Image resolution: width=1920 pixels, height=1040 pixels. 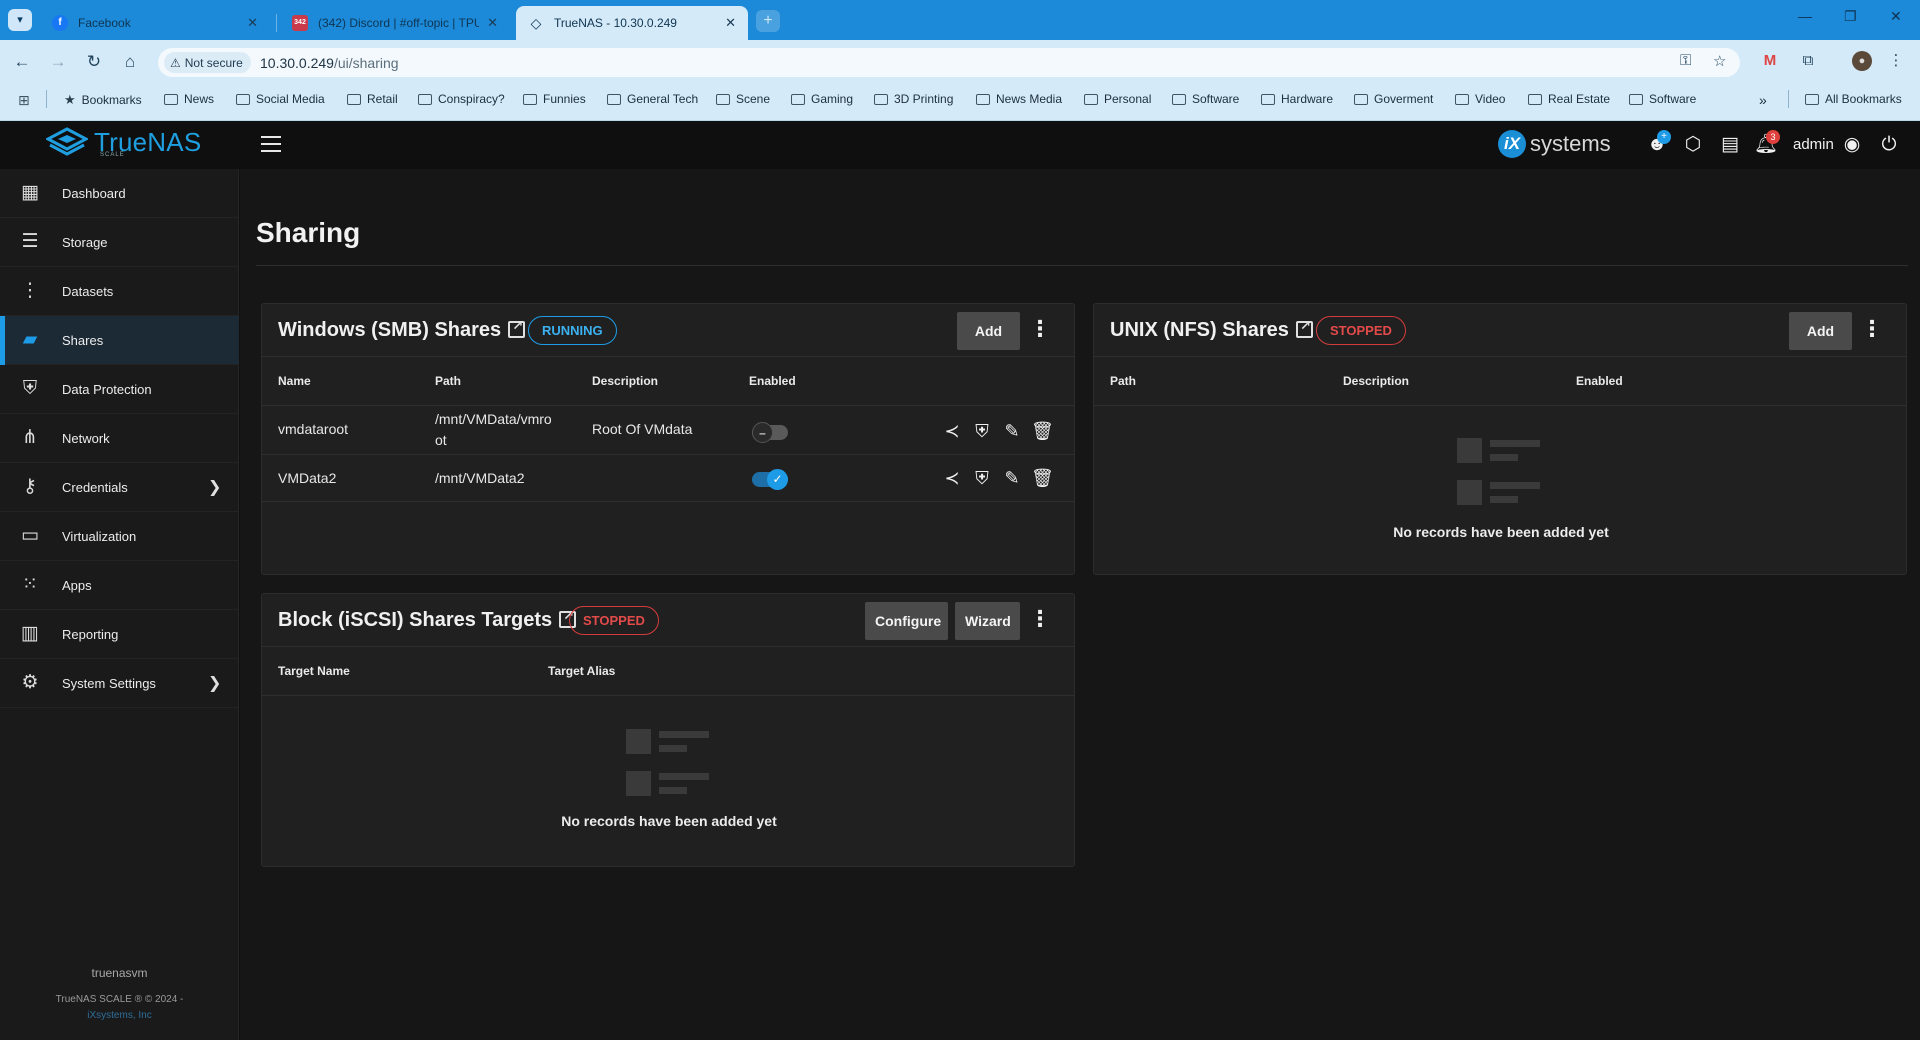 I want to click on bookmark-folder: Goverment, so click(x=1393, y=99).